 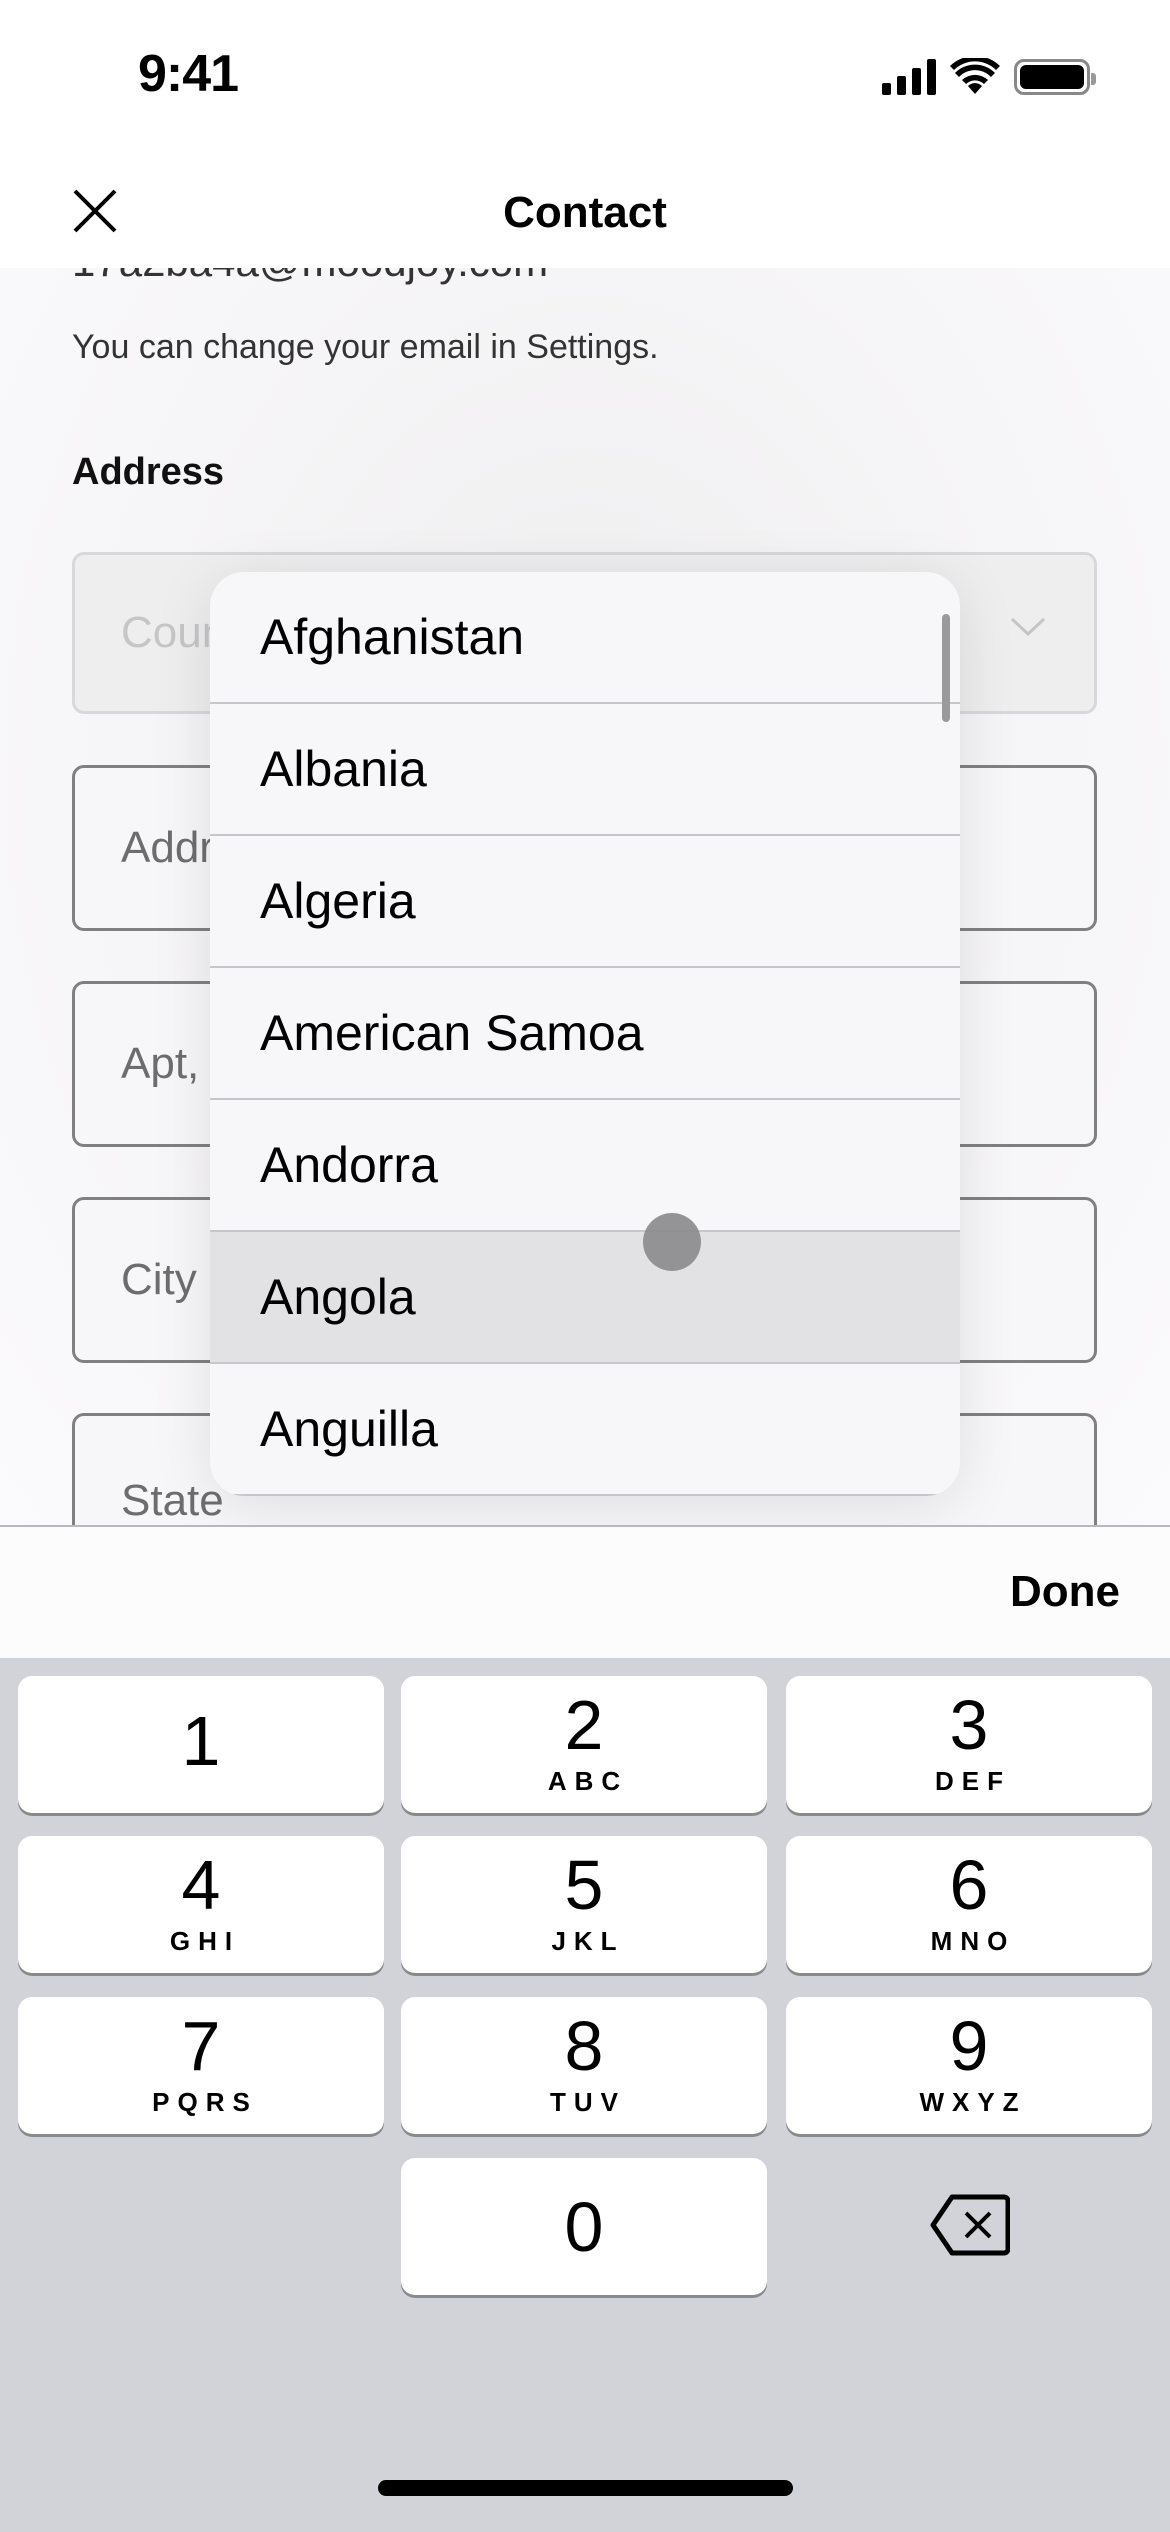 I want to click on key-4: 4 GHI, so click(x=201, y=1904).